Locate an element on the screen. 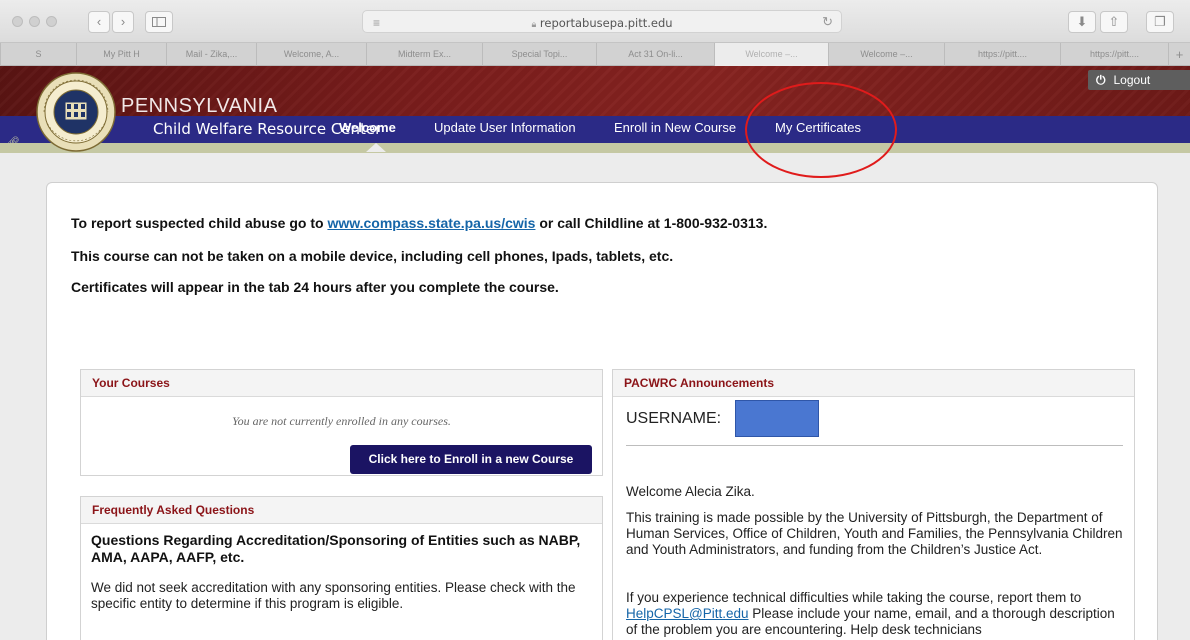 The height and width of the screenshot is (640, 1190). sidebar-icon is located at coordinates (159, 22).